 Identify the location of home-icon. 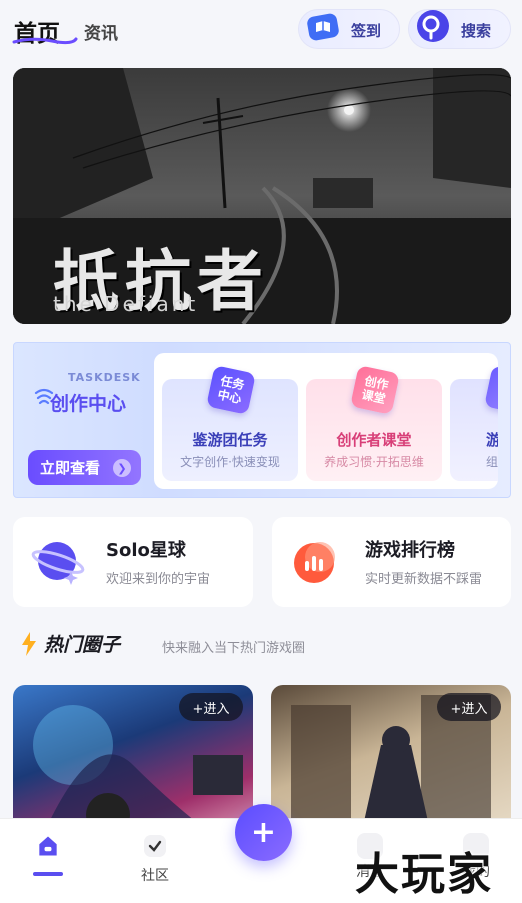
(48, 846).